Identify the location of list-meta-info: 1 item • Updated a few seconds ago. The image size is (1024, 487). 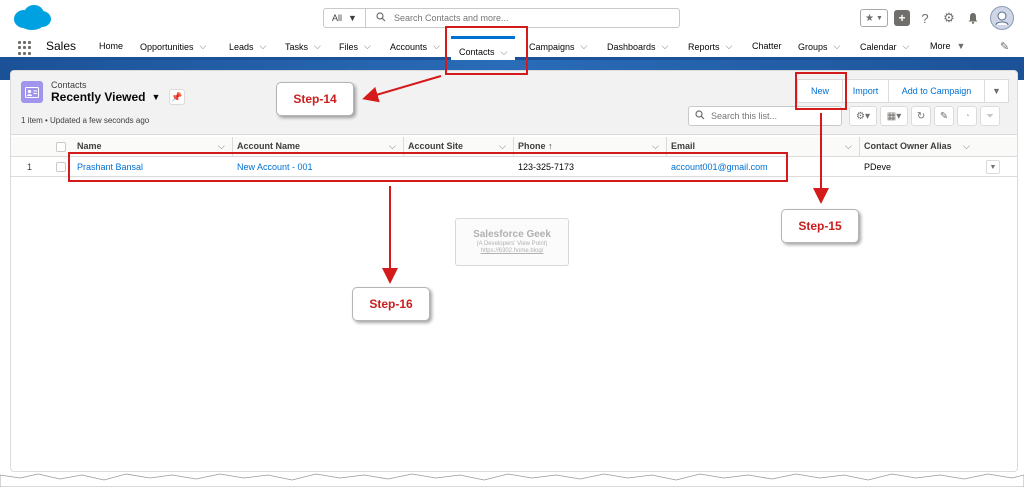
(85, 120).